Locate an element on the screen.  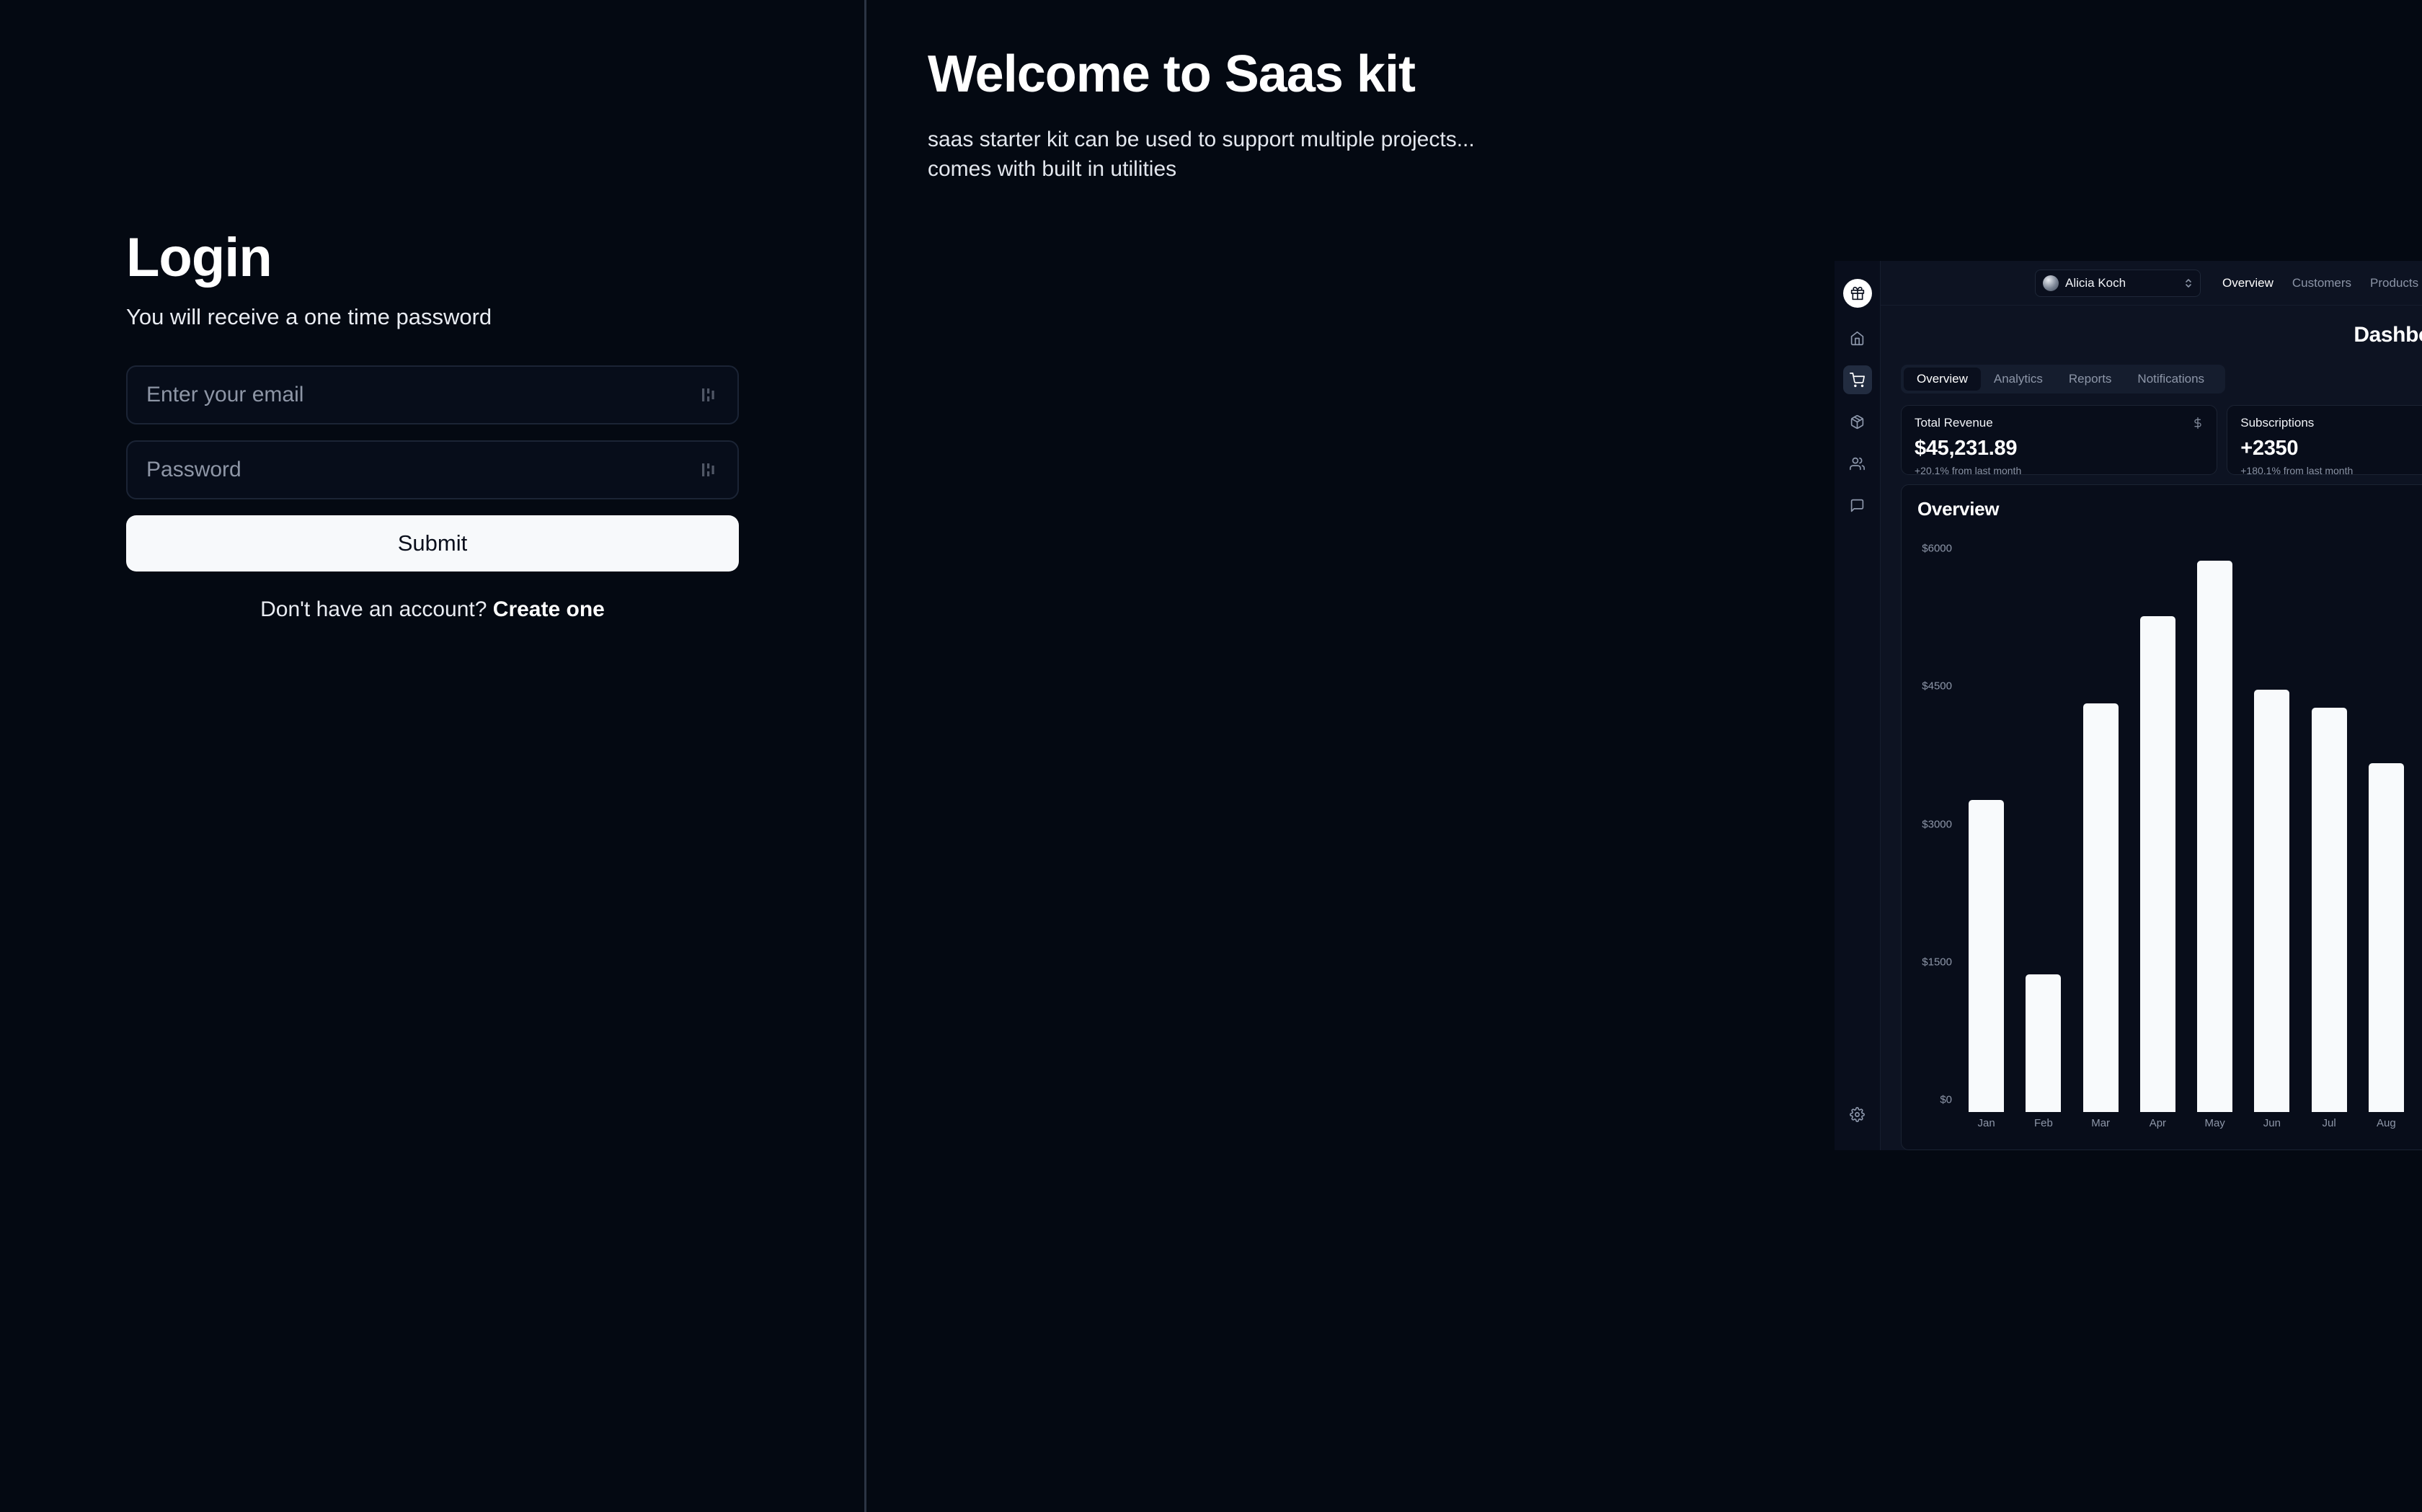
stat-label: Subscriptions is located at coordinates (2277, 423).